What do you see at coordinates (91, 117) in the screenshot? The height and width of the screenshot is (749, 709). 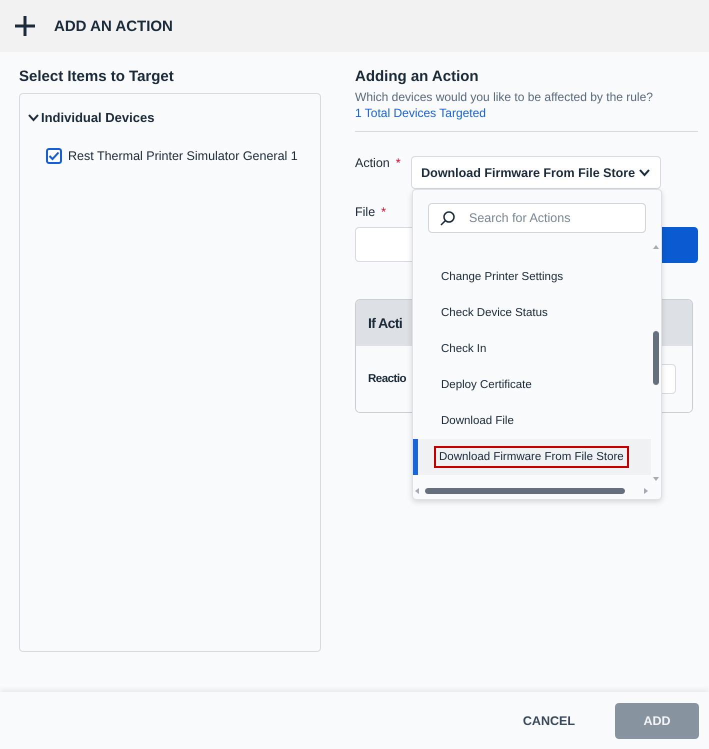 I see `tree-group-toggle: Individual Devices` at bounding box center [91, 117].